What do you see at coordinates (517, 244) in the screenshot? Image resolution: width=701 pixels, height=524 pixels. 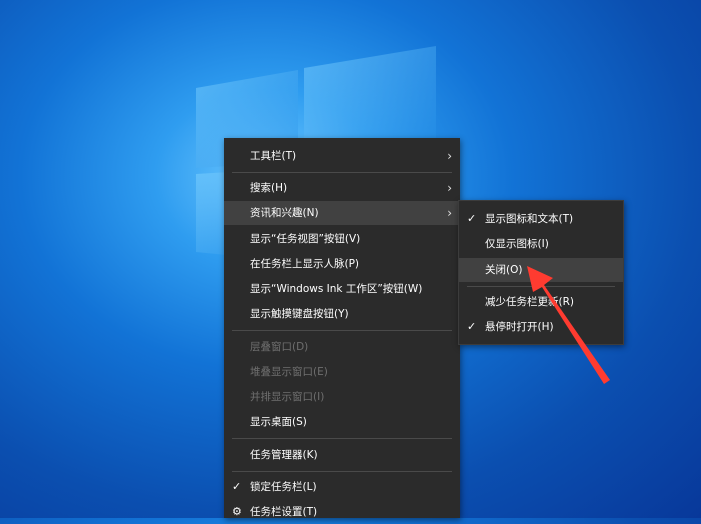 I see `menu-item-label: 仅显示图标(I)` at bounding box center [517, 244].